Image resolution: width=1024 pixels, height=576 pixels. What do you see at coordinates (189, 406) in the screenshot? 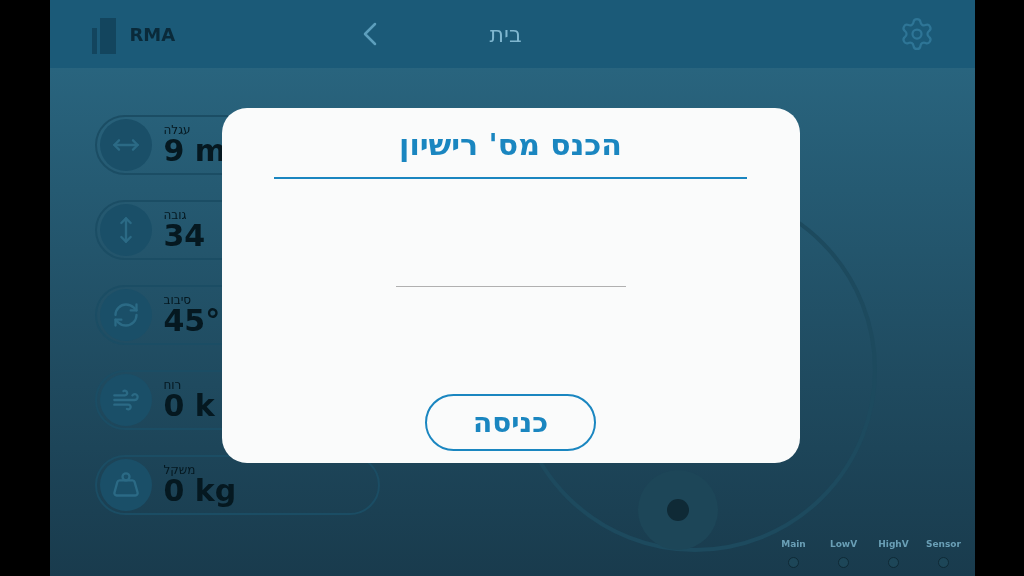
I see `stat-value: 0 k` at bounding box center [189, 406].